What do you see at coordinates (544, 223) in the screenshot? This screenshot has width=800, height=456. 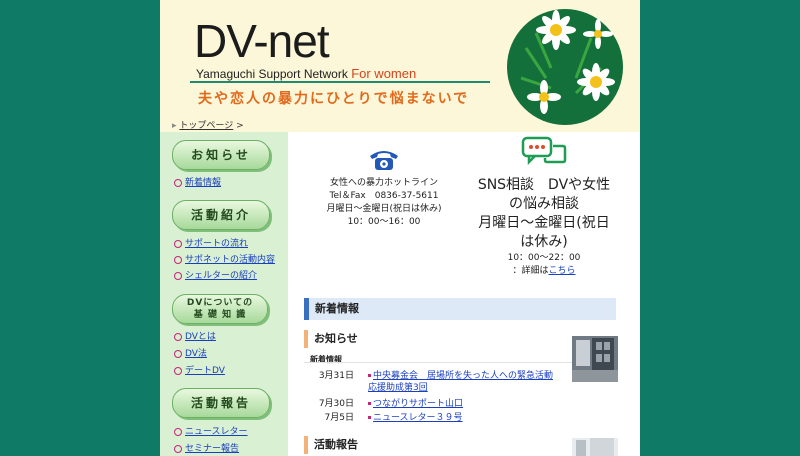 I see `sns-title-line: 月曜日～金曜日(祝日` at bounding box center [544, 223].